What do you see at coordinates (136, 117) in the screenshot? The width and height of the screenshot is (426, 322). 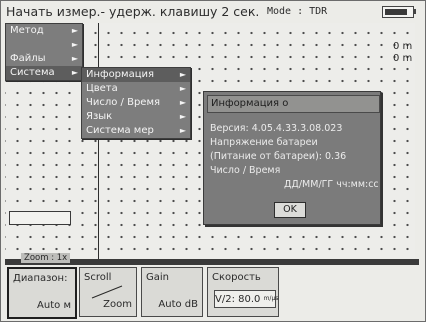 I see `menu-item-language: Язык ►` at bounding box center [136, 117].